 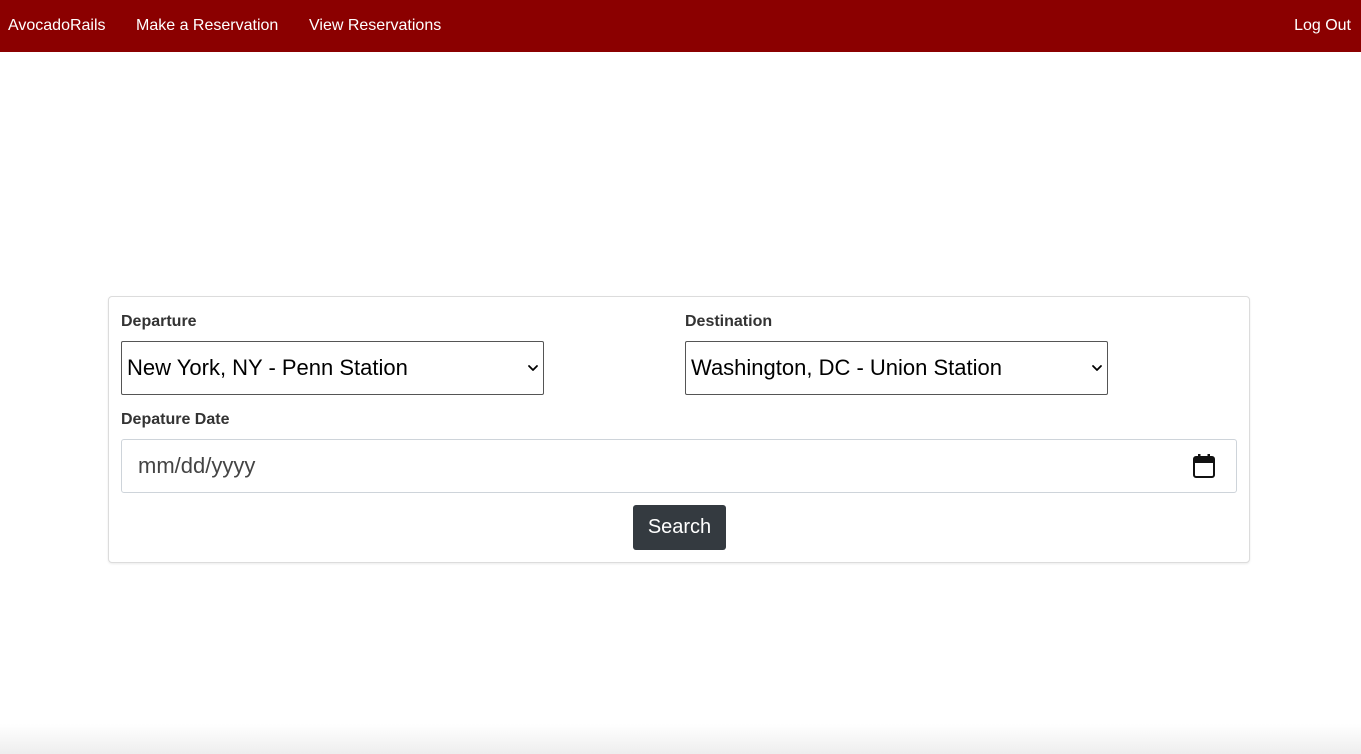 What do you see at coordinates (729, 321) in the screenshot?
I see `destination-label: Destination` at bounding box center [729, 321].